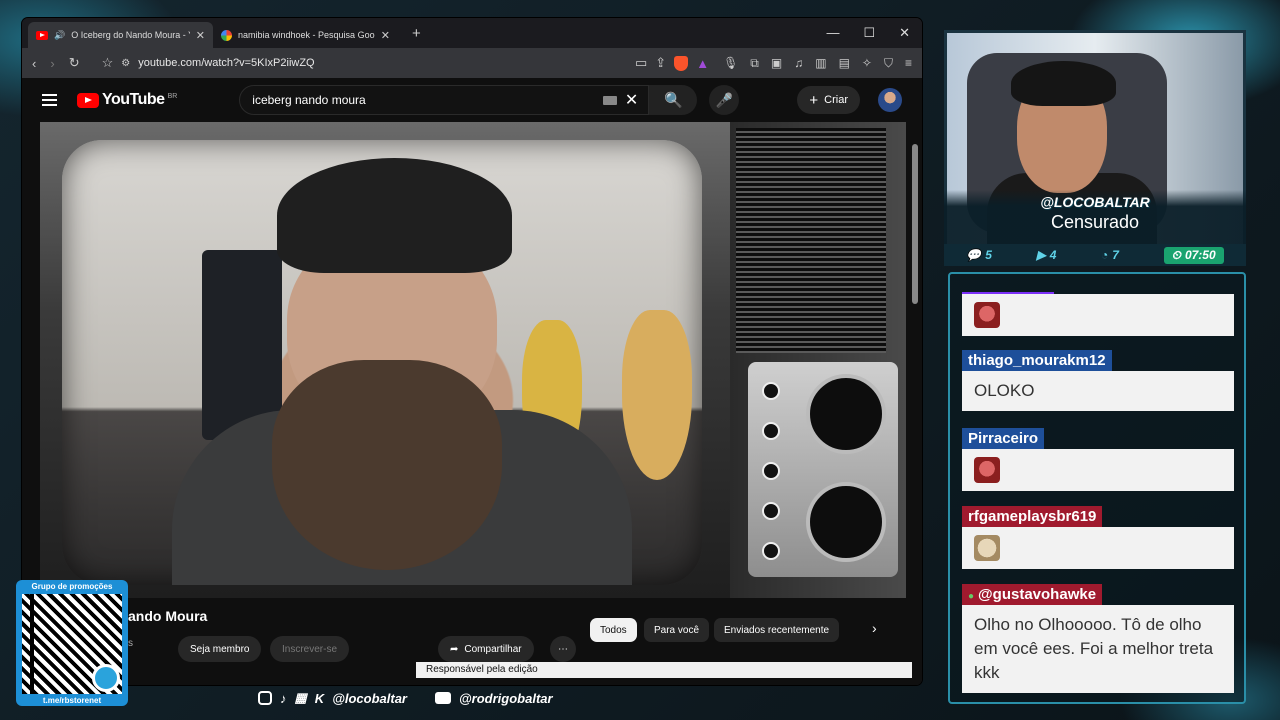 This screenshot has height=720, width=1280. I want to click on search-value: iceberg nando moura, so click(427, 100).